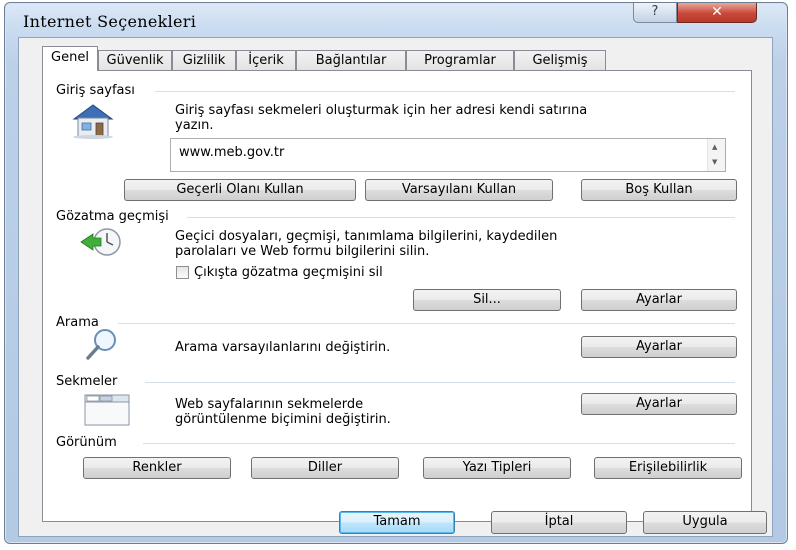  Describe the element at coordinates (102, 344) in the screenshot. I see `magnifier-icon` at that location.